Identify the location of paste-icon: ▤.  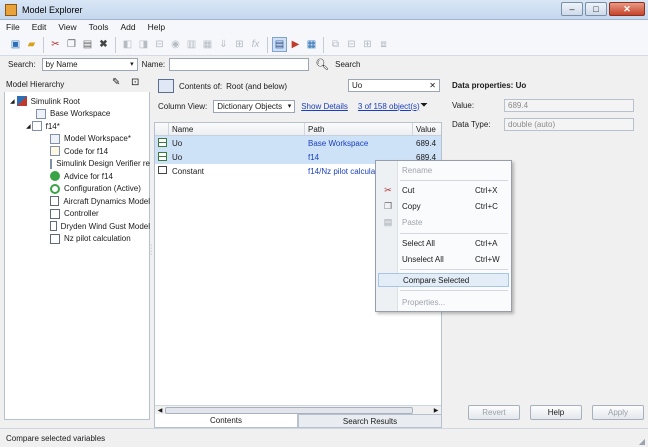
(87, 44).